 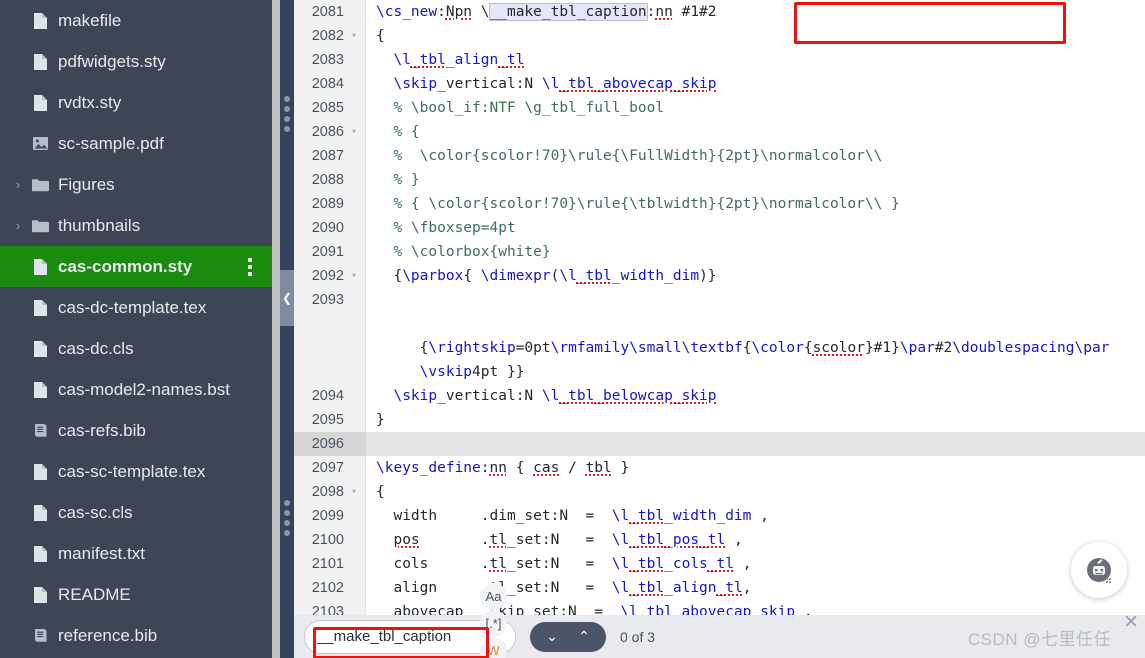 What do you see at coordinates (140, 20) in the screenshot?
I see `file-item-makefile: makefile` at bounding box center [140, 20].